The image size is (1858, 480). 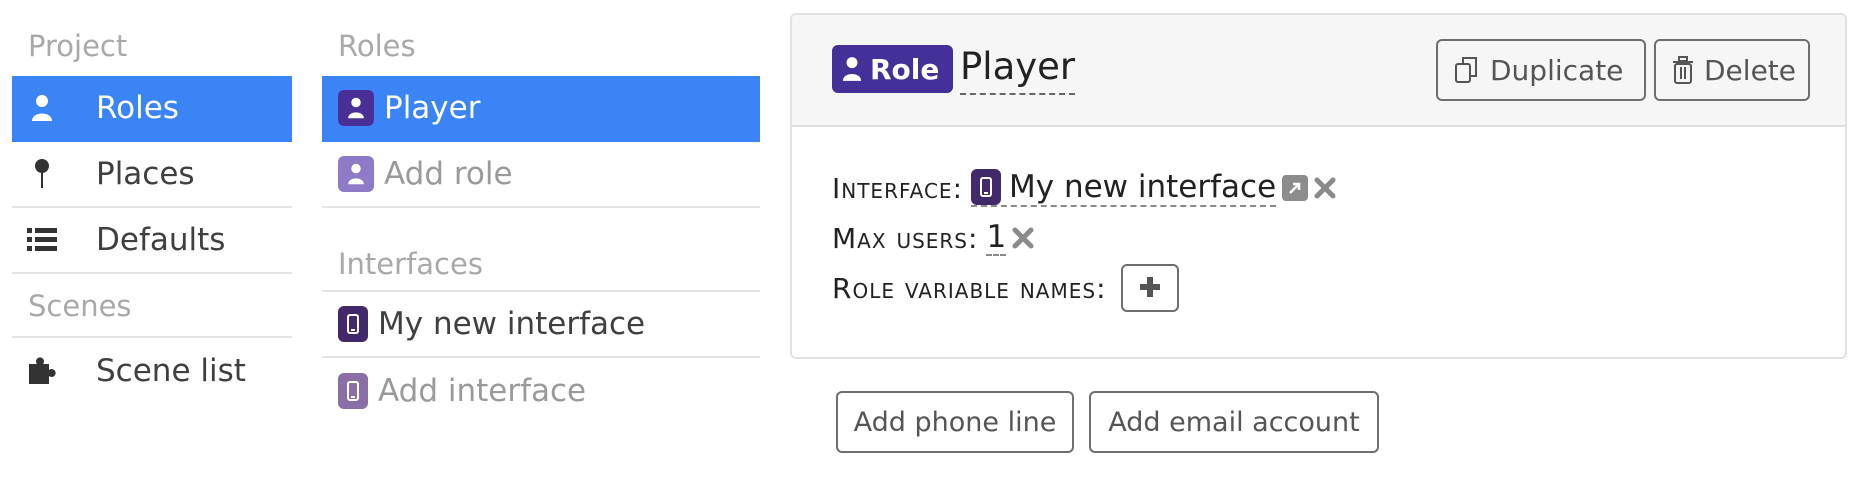 What do you see at coordinates (42, 240) in the screenshot?
I see `list-icon` at bounding box center [42, 240].